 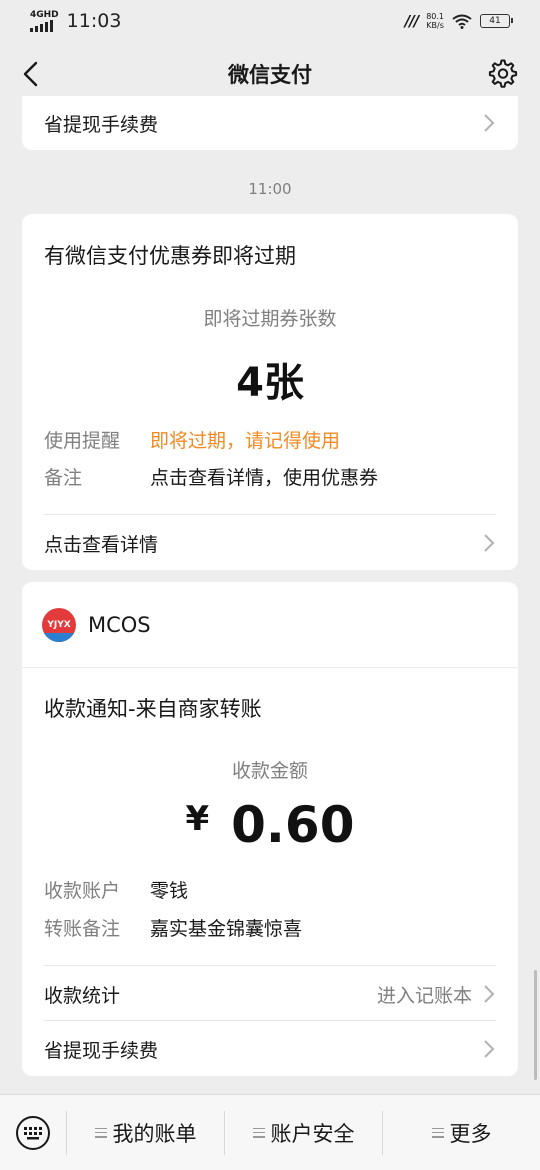 I want to click on transfer-note-row: 转账备注 嘉实基金锦囊惊喜, so click(x=173, y=927).